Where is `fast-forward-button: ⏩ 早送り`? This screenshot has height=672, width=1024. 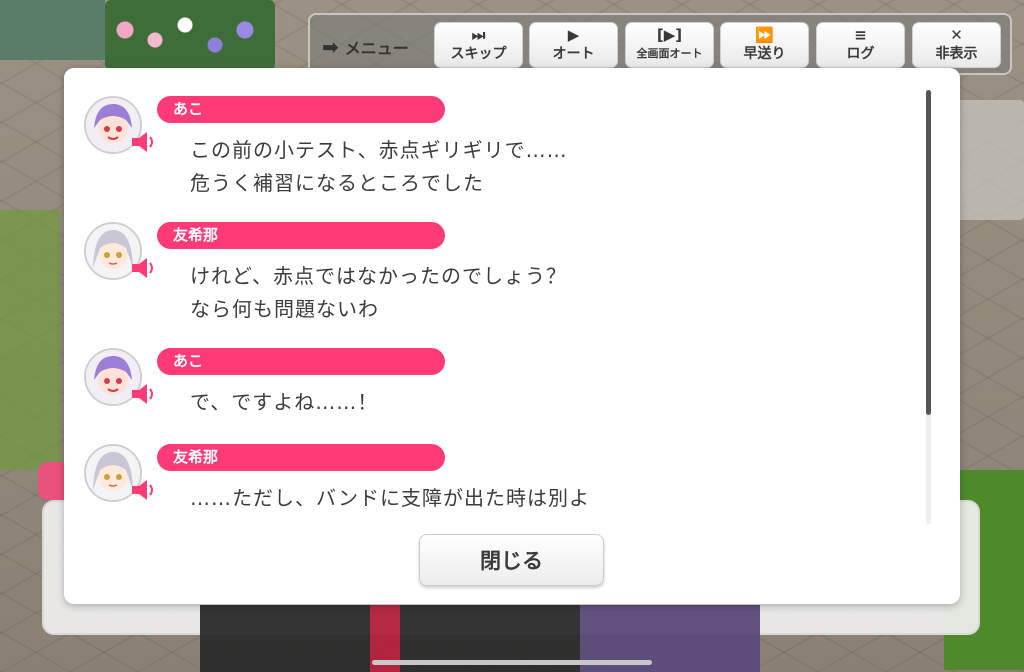 fast-forward-button: ⏩ 早送り is located at coordinates (764, 45).